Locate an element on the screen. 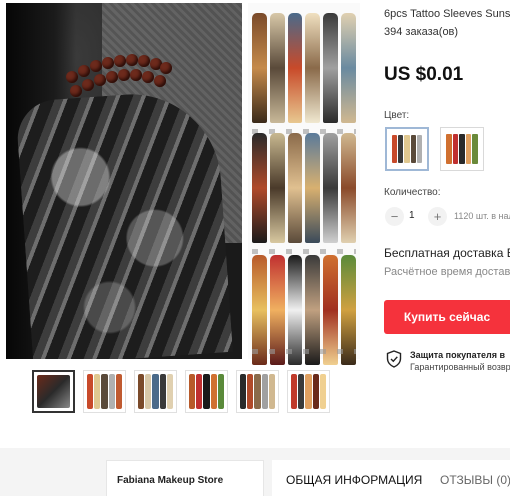 The image size is (510, 496). tab-general-info: ОБЩАЯ ИНФОРМАЦИЯ is located at coordinates (354, 480).